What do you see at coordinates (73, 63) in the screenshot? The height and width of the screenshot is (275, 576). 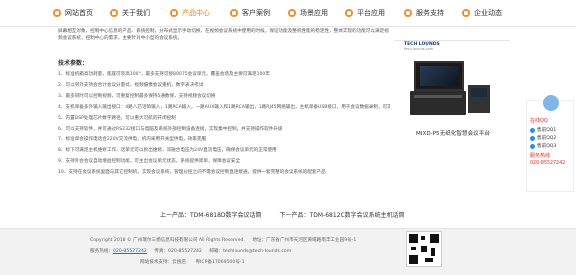 I see `tech-spec-title: 技术参数：` at bounding box center [73, 63].